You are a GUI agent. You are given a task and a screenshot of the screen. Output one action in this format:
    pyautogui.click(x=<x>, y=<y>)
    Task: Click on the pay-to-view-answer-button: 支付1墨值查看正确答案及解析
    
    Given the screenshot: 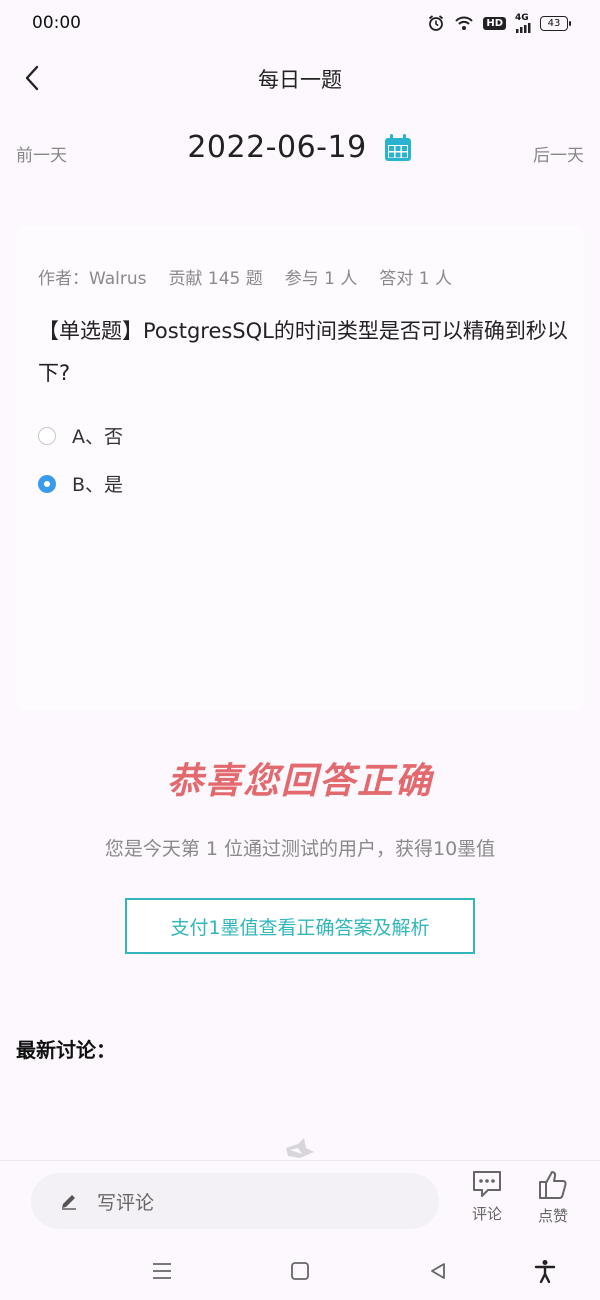 What is the action you would take?
    pyautogui.click(x=300, y=926)
    